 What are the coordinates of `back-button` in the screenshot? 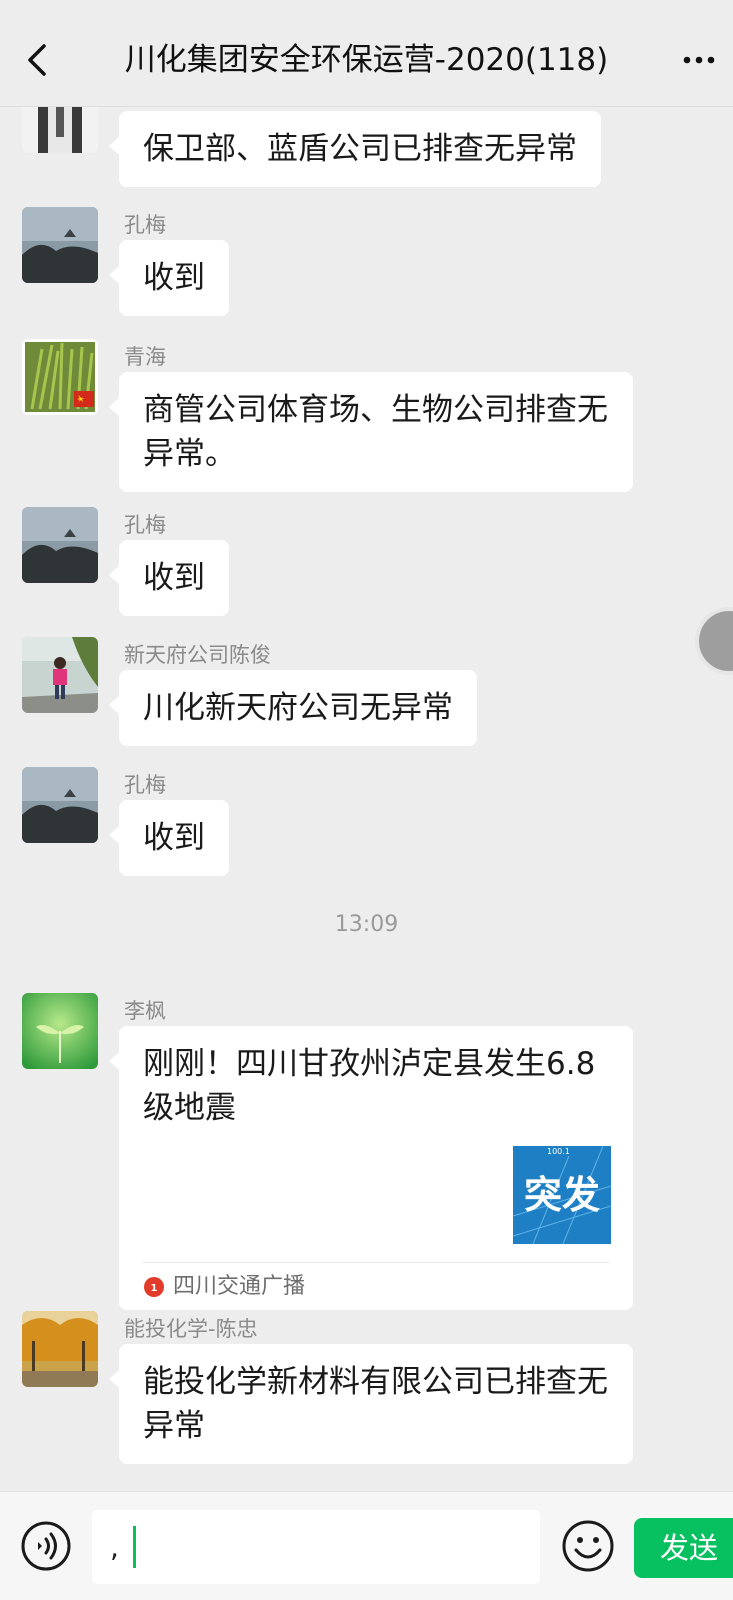 It's located at (38, 60).